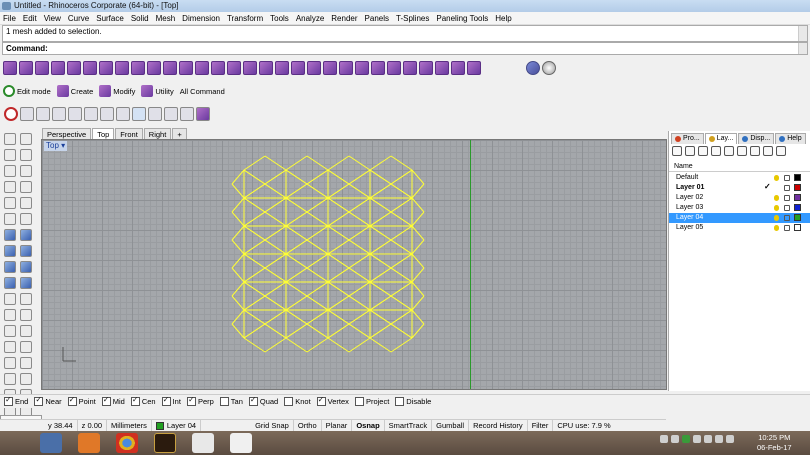 The width and height of the screenshot is (810, 455). I want to click on select-all-icon, so click(139, 114).